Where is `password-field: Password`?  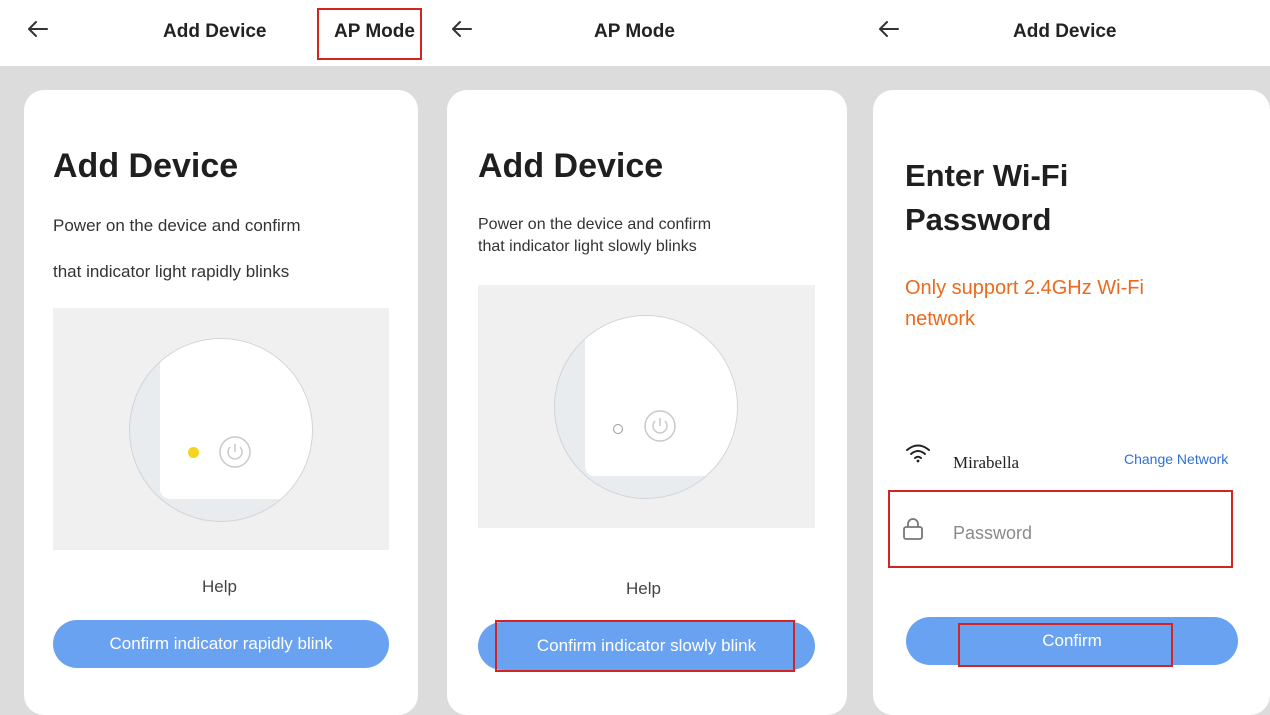
password-field: Password is located at coordinates (1059, 528).